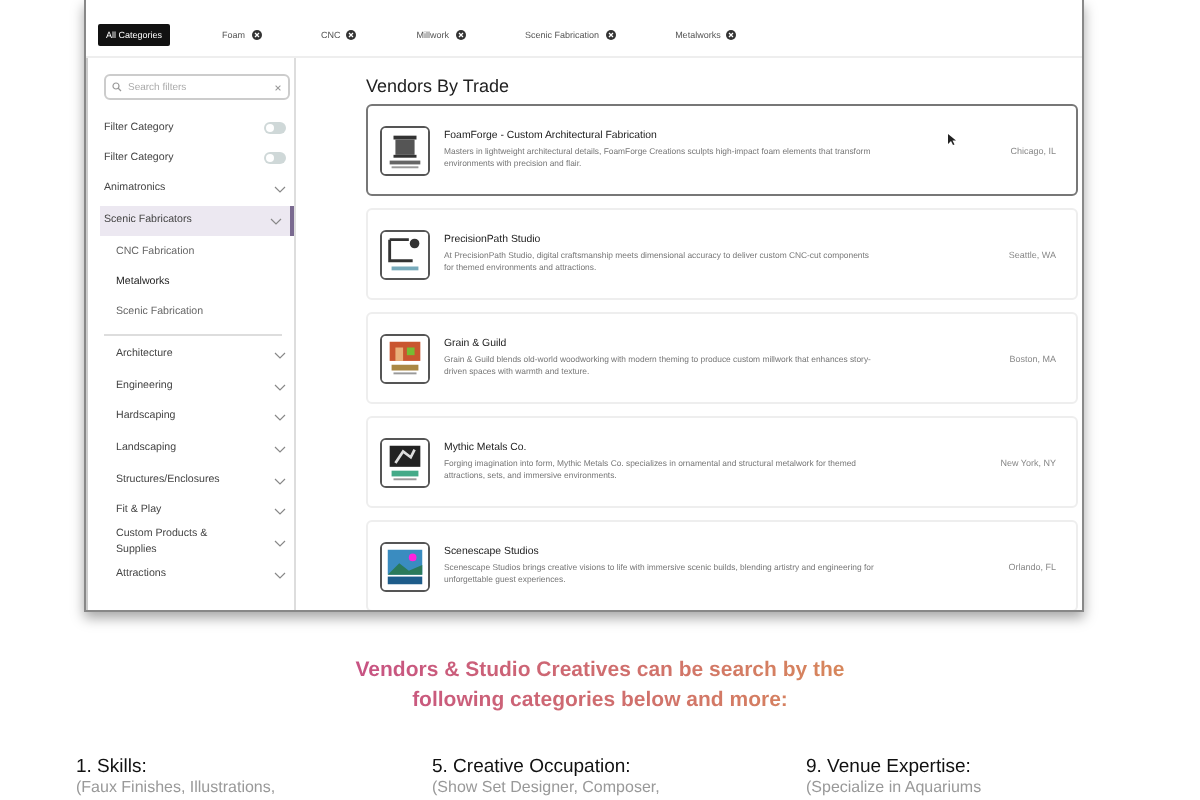  What do you see at coordinates (547, 787) in the screenshot?
I see `category-examples: (Show Set Designer, Composer,` at bounding box center [547, 787].